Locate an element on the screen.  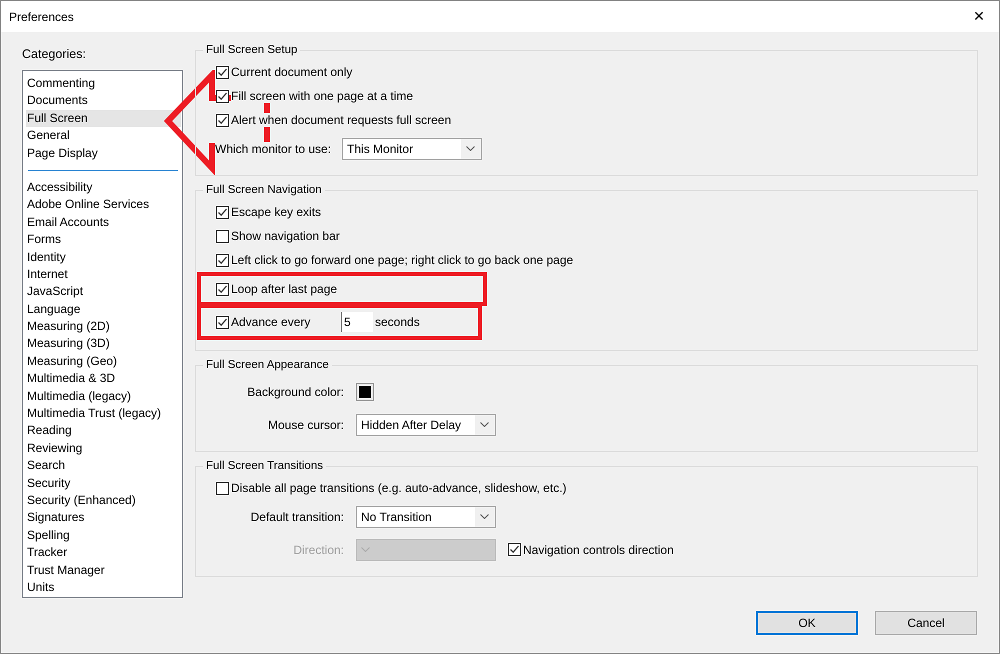
checkbox-label: Escape key exits is located at coordinates (276, 212).